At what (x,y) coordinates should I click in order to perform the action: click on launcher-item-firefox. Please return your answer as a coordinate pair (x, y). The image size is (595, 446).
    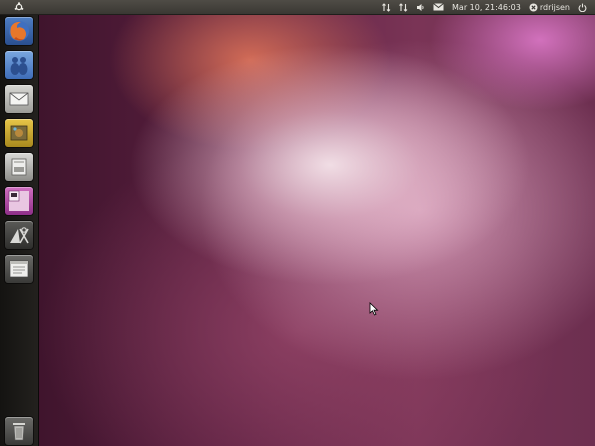
    Looking at the image, I should click on (19, 31).